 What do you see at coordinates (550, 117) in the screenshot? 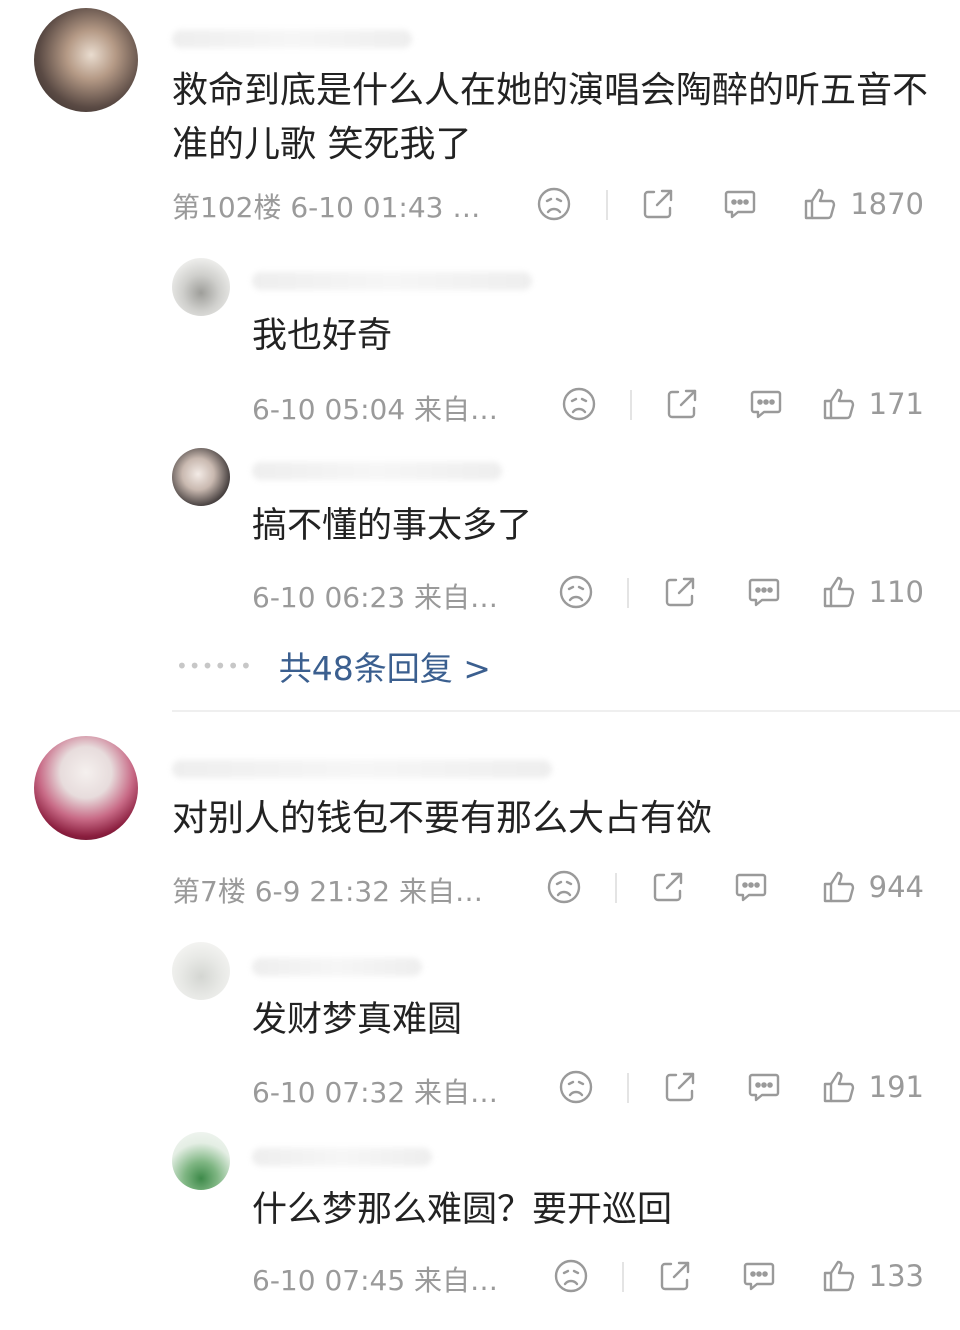
I see `comment-text: 救命到底是什么人在她的演唱会陶醉的听五音不准的儿歌 笑死我了` at bounding box center [550, 117].